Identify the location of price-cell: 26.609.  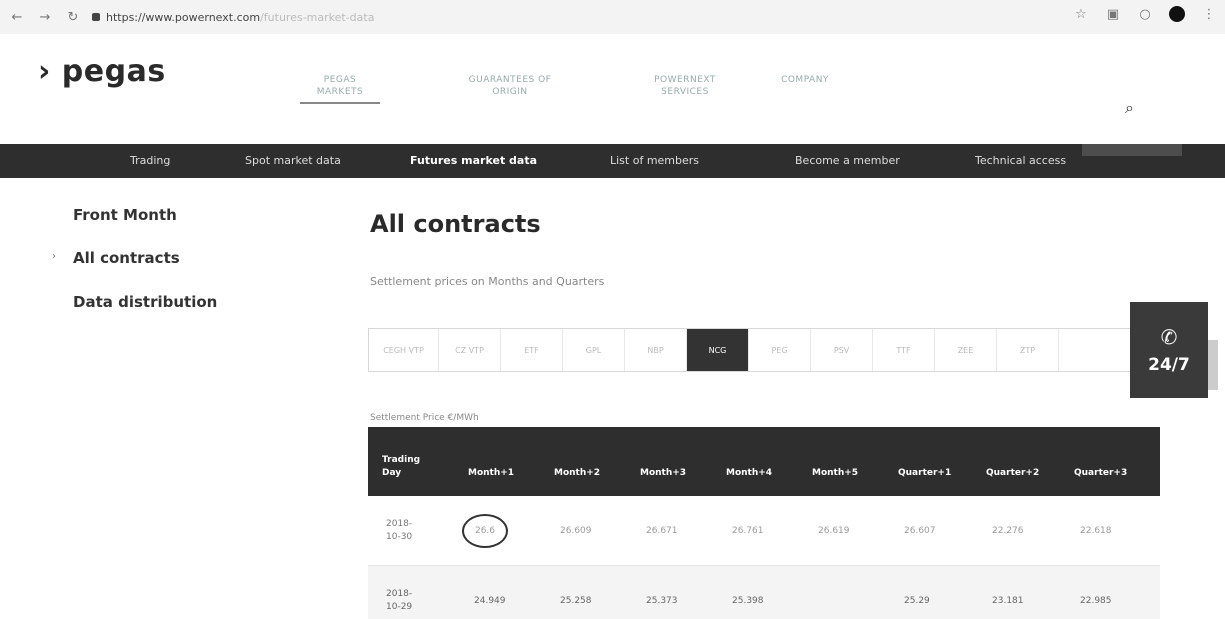
(576, 530).